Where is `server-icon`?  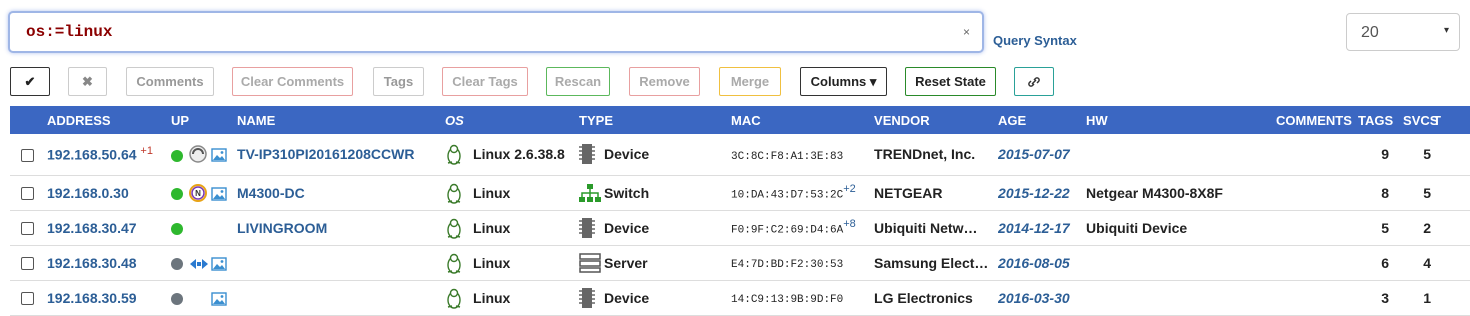 server-icon is located at coordinates (590, 262).